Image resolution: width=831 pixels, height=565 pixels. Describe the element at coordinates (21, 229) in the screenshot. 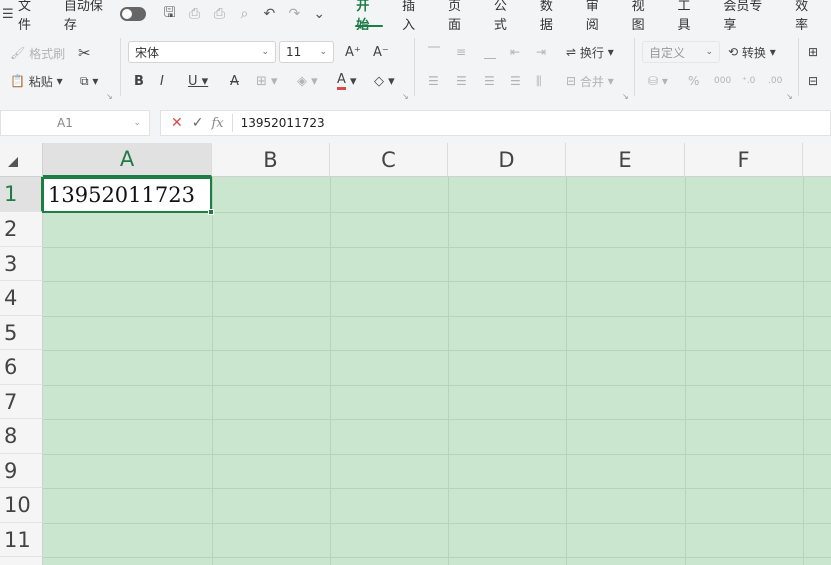

I see `row-header-2: 2` at that location.